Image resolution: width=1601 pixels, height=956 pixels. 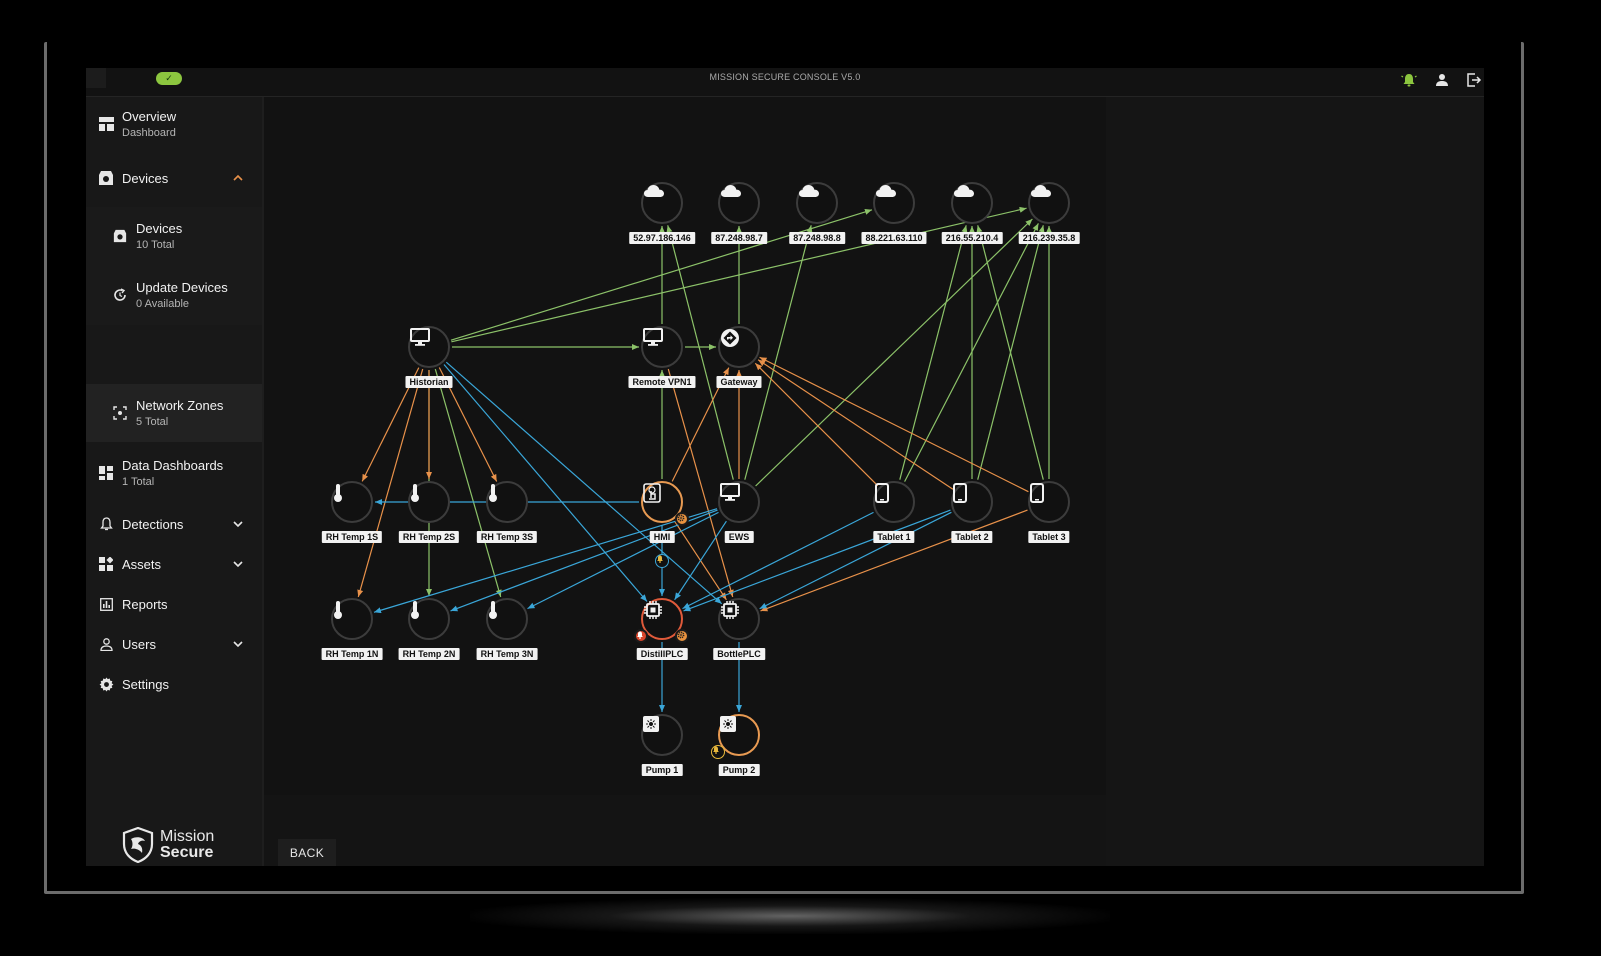 What do you see at coordinates (739, 537) in the screenshot?
I see `node-label: EWS` at bounding box center [739, 537].